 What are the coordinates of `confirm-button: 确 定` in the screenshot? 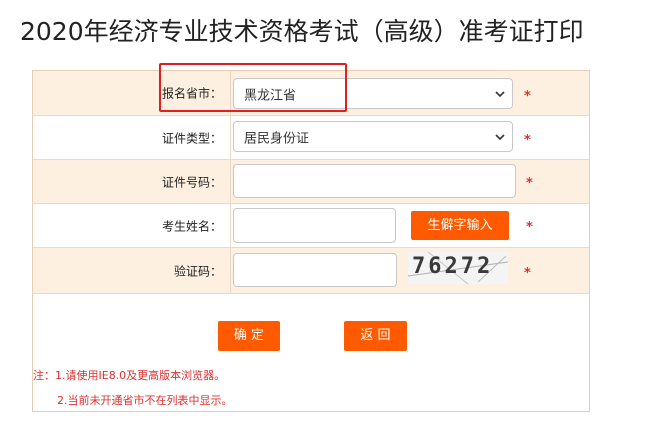 It's located at (249, 336).